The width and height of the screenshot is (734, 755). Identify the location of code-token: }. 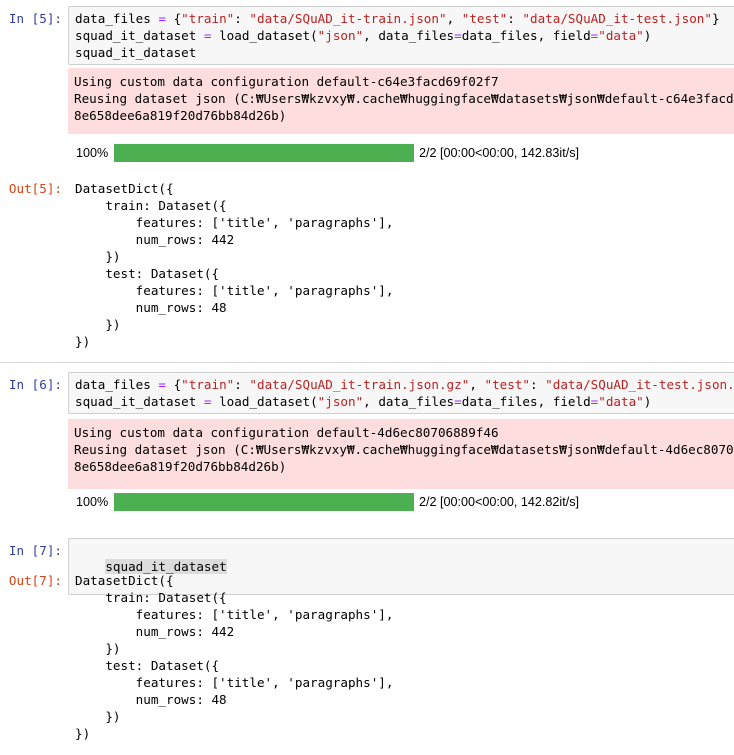
(715, 18).